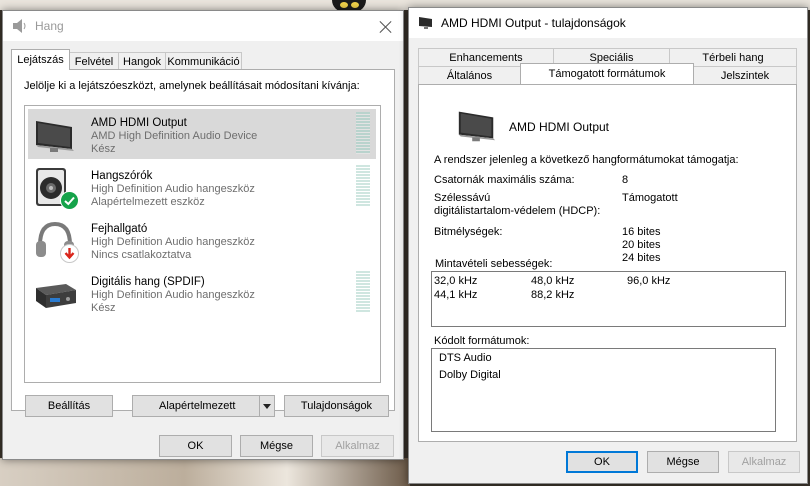 The image size is (810, 486). What do you see at coordinates (465, 358) in the screenshot?
I see `encoded-format-dts: DTS Audio` at bounding box center [465, 358].